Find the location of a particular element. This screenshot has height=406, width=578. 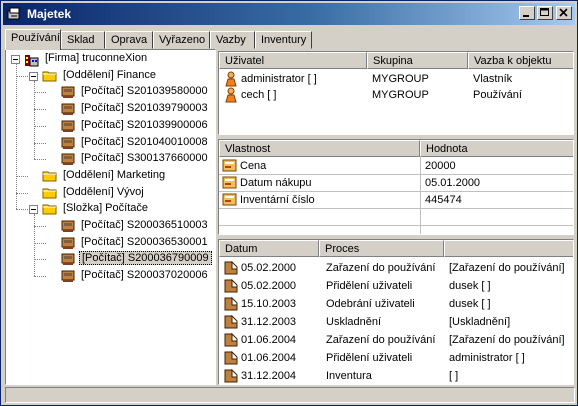

column-header-date: Datum is located at coordinates (269, 248).